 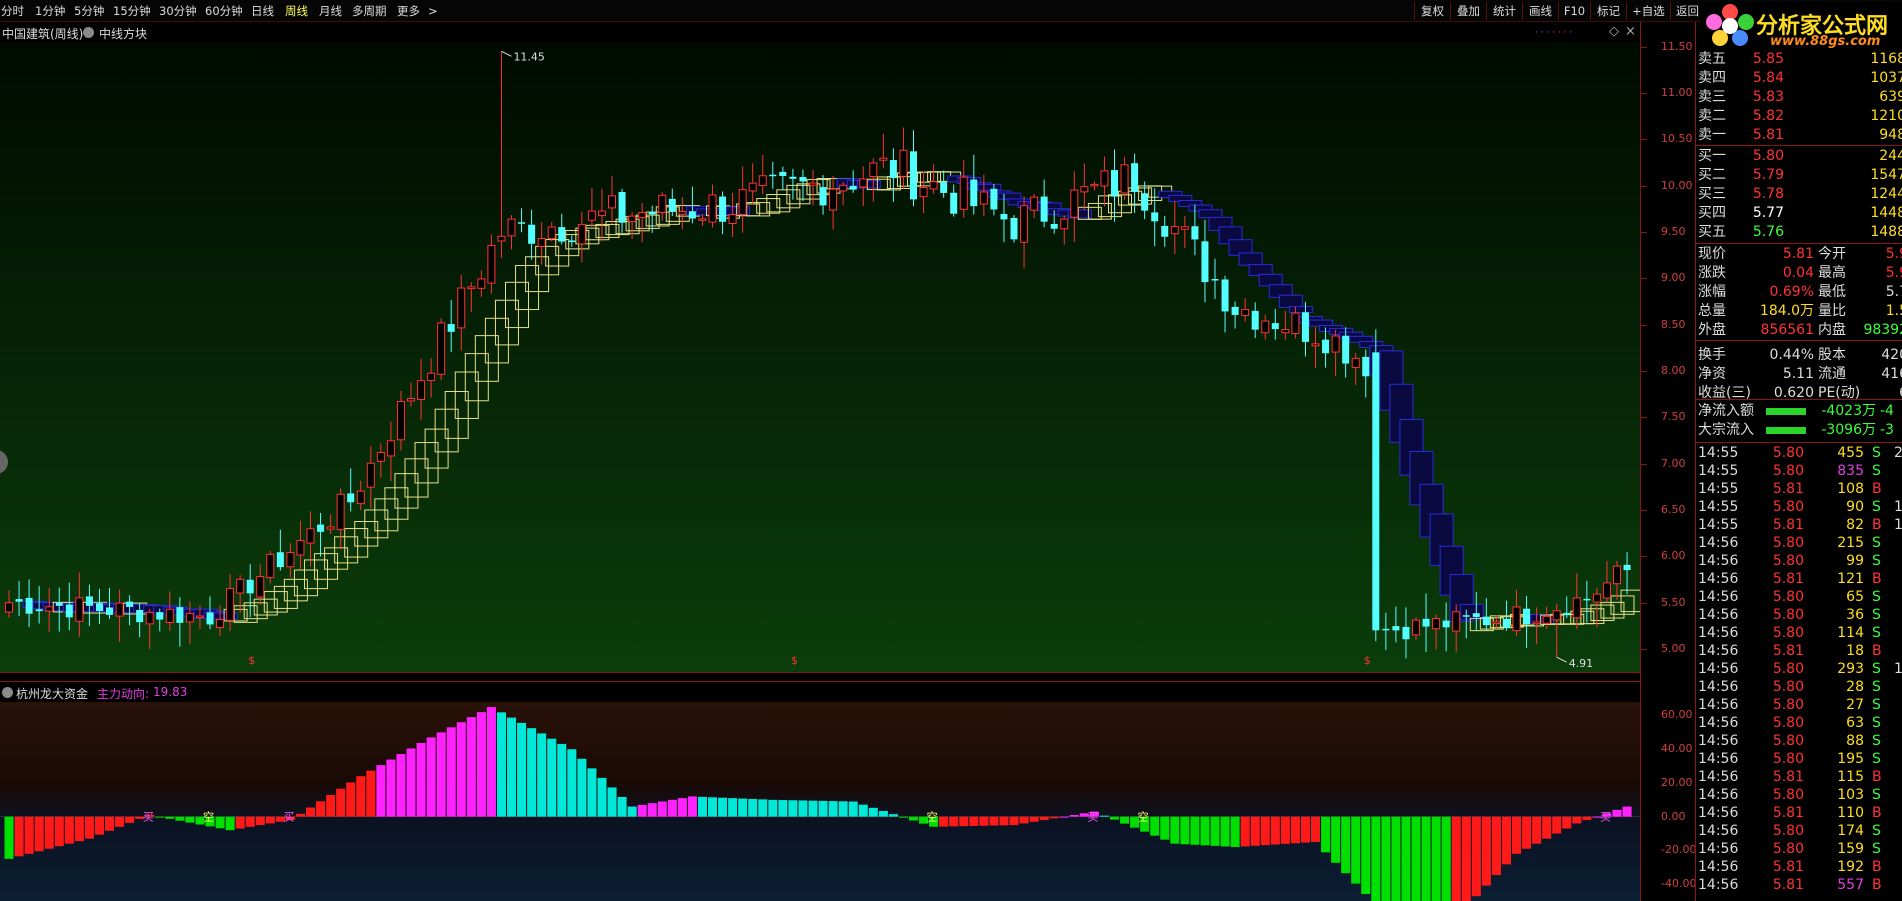 What do you see at coordinates (1893, 311) in the screenshot?
I see `stat-value: 1.5` at bounding box center [1893, 311].